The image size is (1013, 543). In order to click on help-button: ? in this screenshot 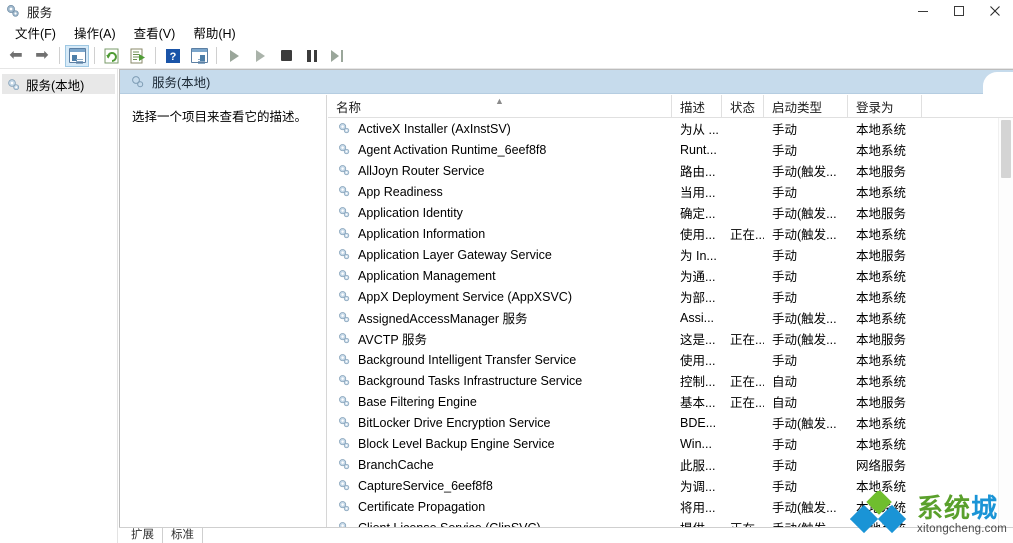, I will do `click(173, 56)`.